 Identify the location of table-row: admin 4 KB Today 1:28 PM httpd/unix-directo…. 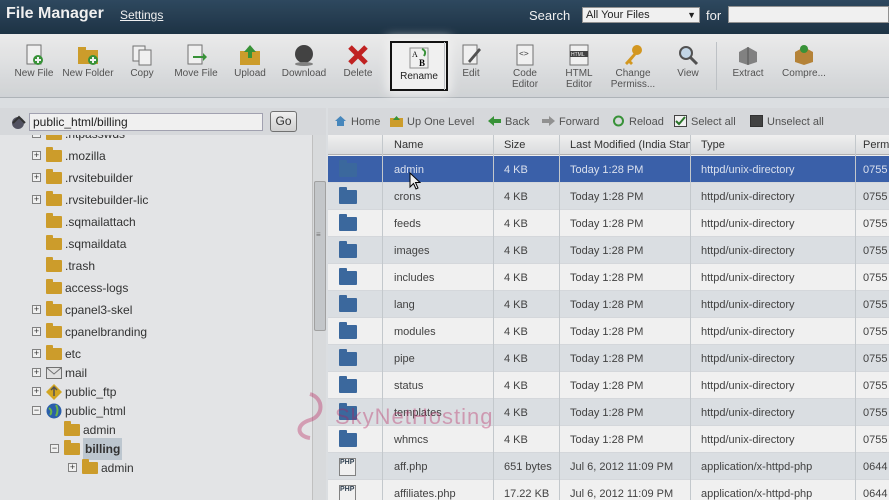
(608, 169).